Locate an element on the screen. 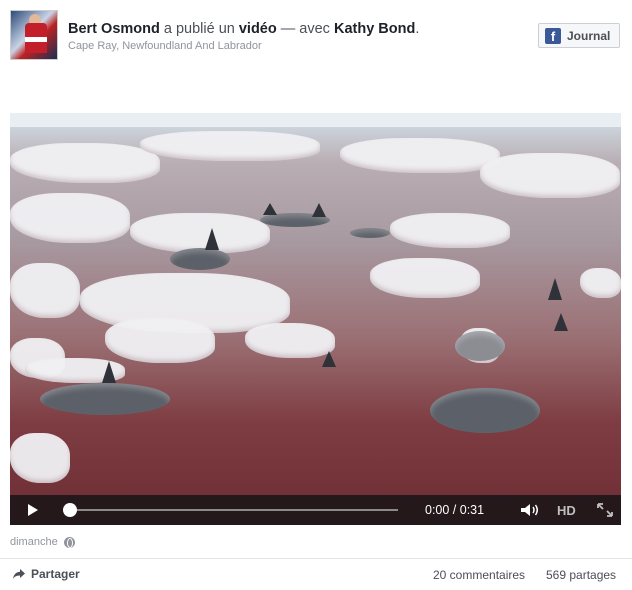 This screenshot has height=590, width=632. volume-icon is located at coordinates (530, 510).